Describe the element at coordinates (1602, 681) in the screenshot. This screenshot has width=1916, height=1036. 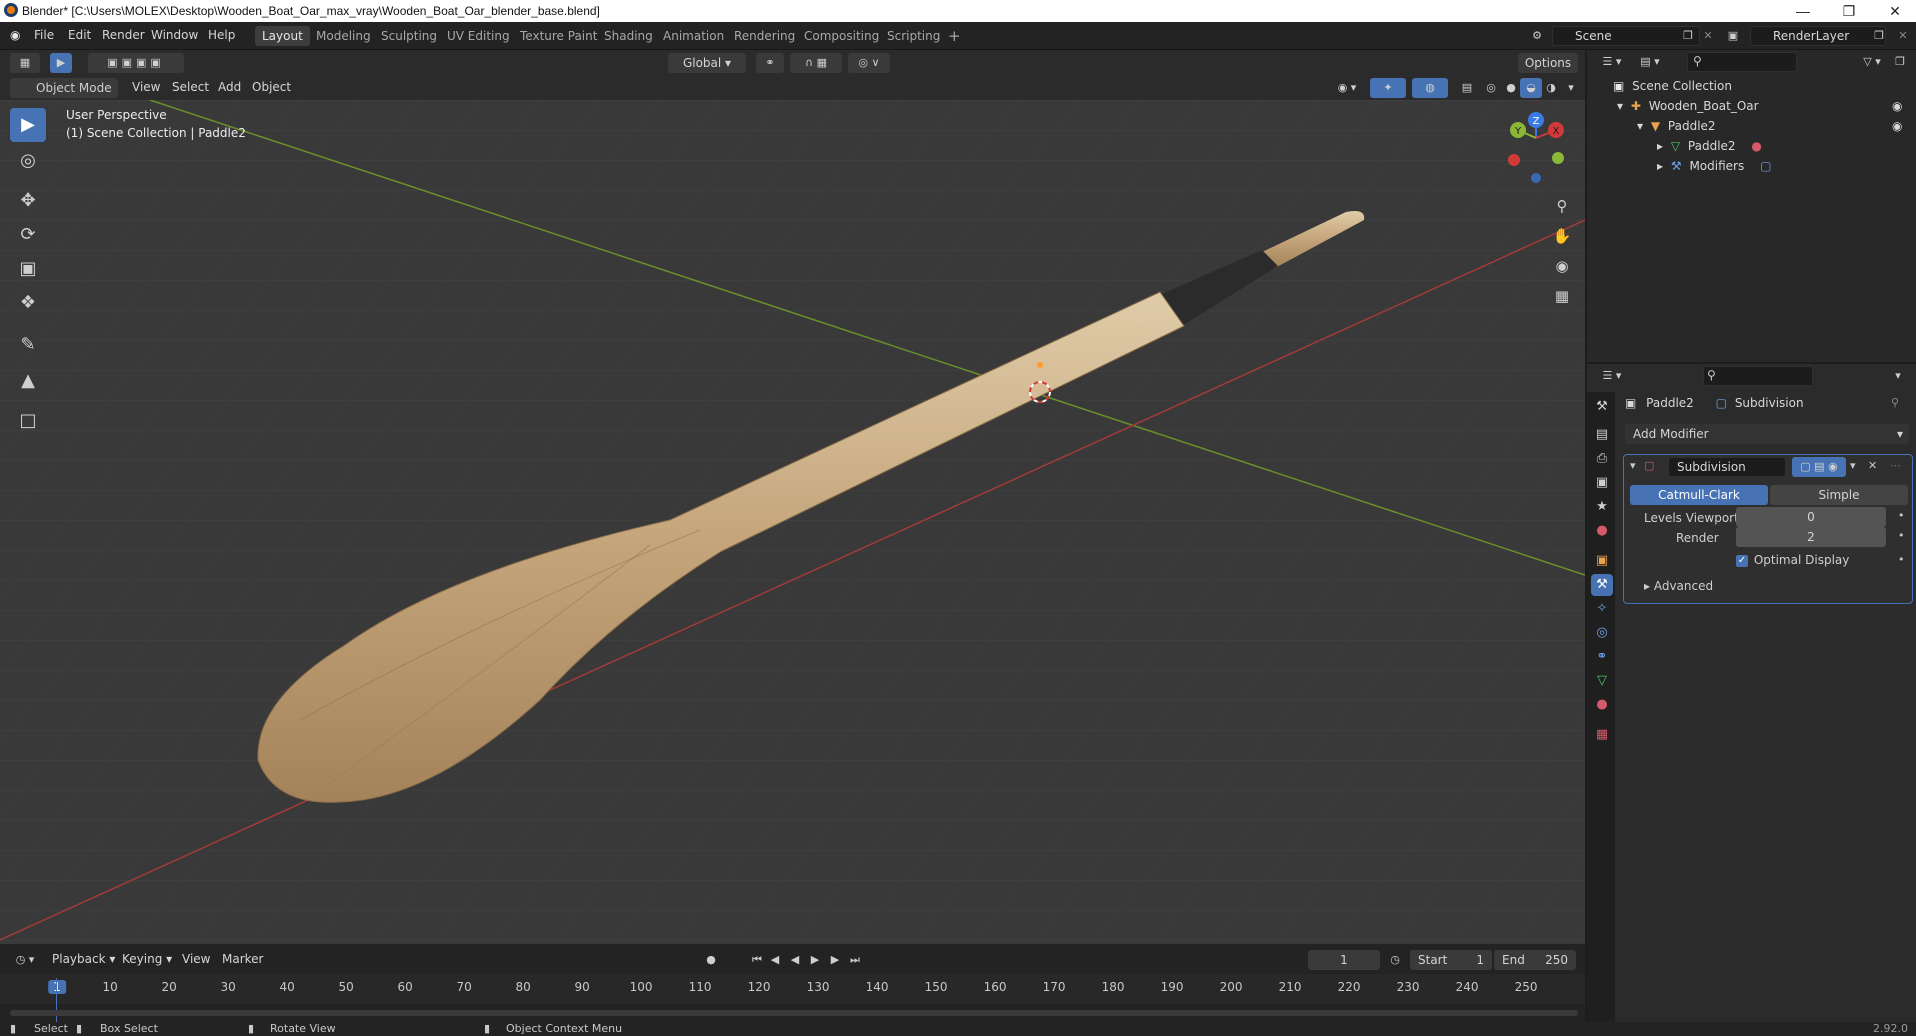
I see `mesh-data-tab-icon: ▽` at that location.